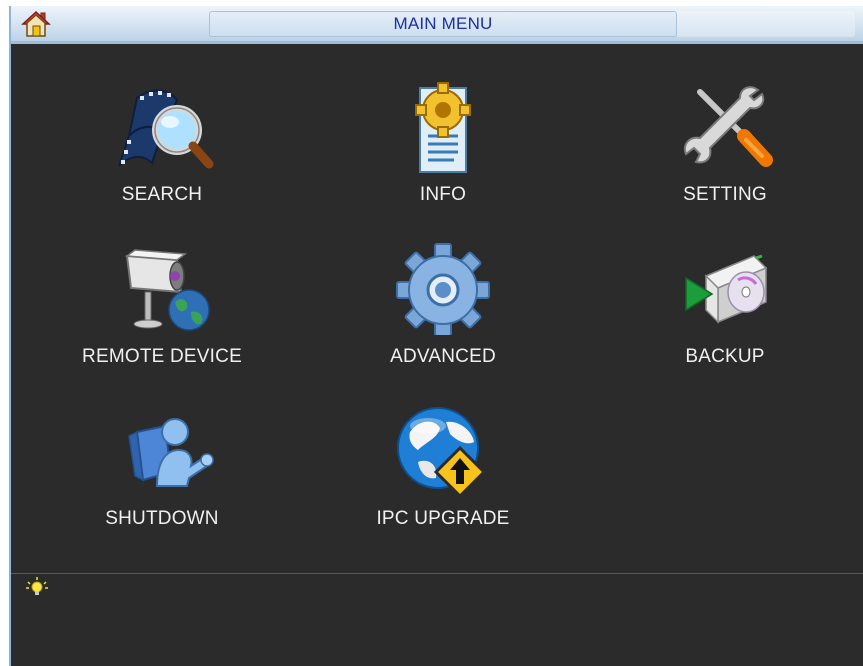 This screenshot has height=666, width=863. Describe the element at coordinates (726, 289) in the screenshot. I see `disc-drive-icon` at that location.